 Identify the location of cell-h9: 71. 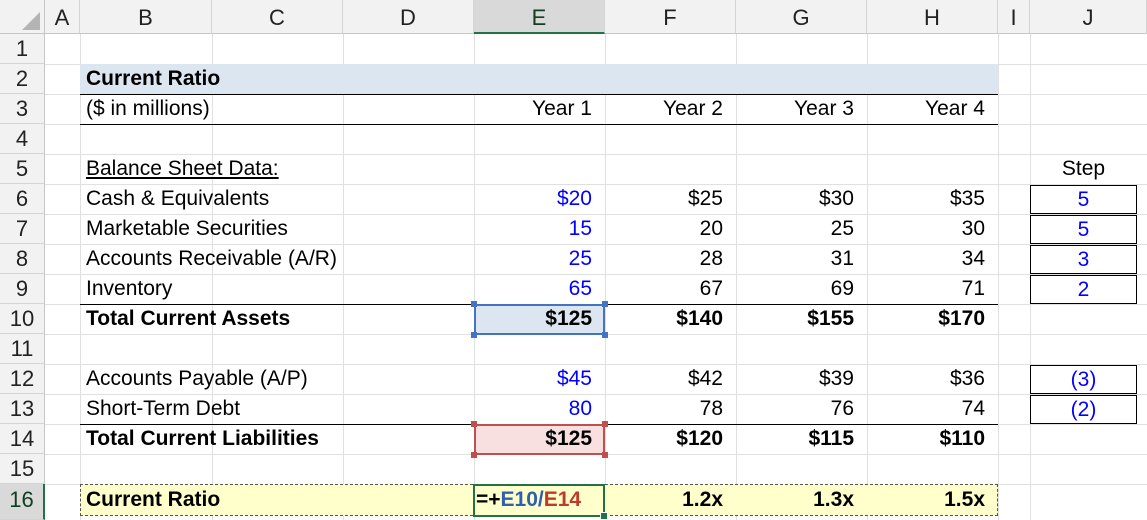
(926, 289).